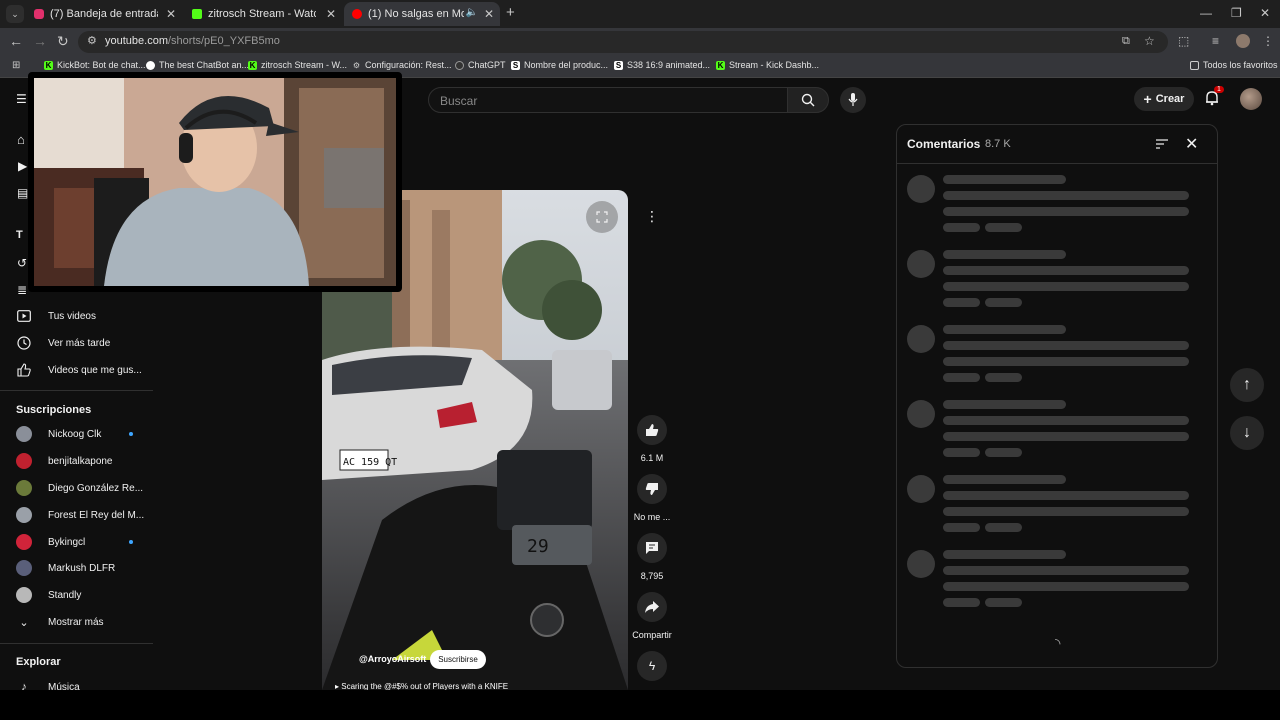 This screenshot has height=720, width=1280. Describe the element at coordinates (1215, 41) in the screenshot. I see `media-controls-icon: ≡` at that location.